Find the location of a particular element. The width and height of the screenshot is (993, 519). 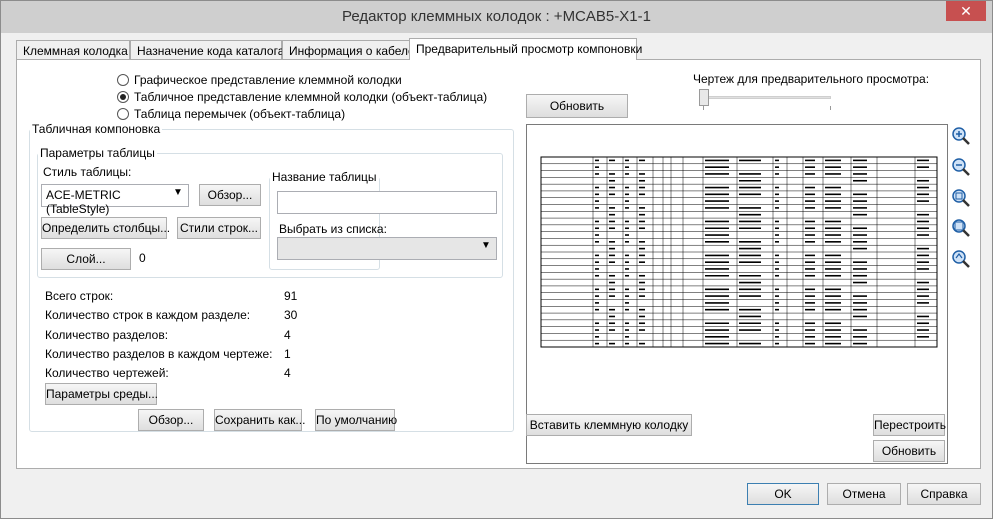

close-button: ✕ is located at coordinates (966, 11).